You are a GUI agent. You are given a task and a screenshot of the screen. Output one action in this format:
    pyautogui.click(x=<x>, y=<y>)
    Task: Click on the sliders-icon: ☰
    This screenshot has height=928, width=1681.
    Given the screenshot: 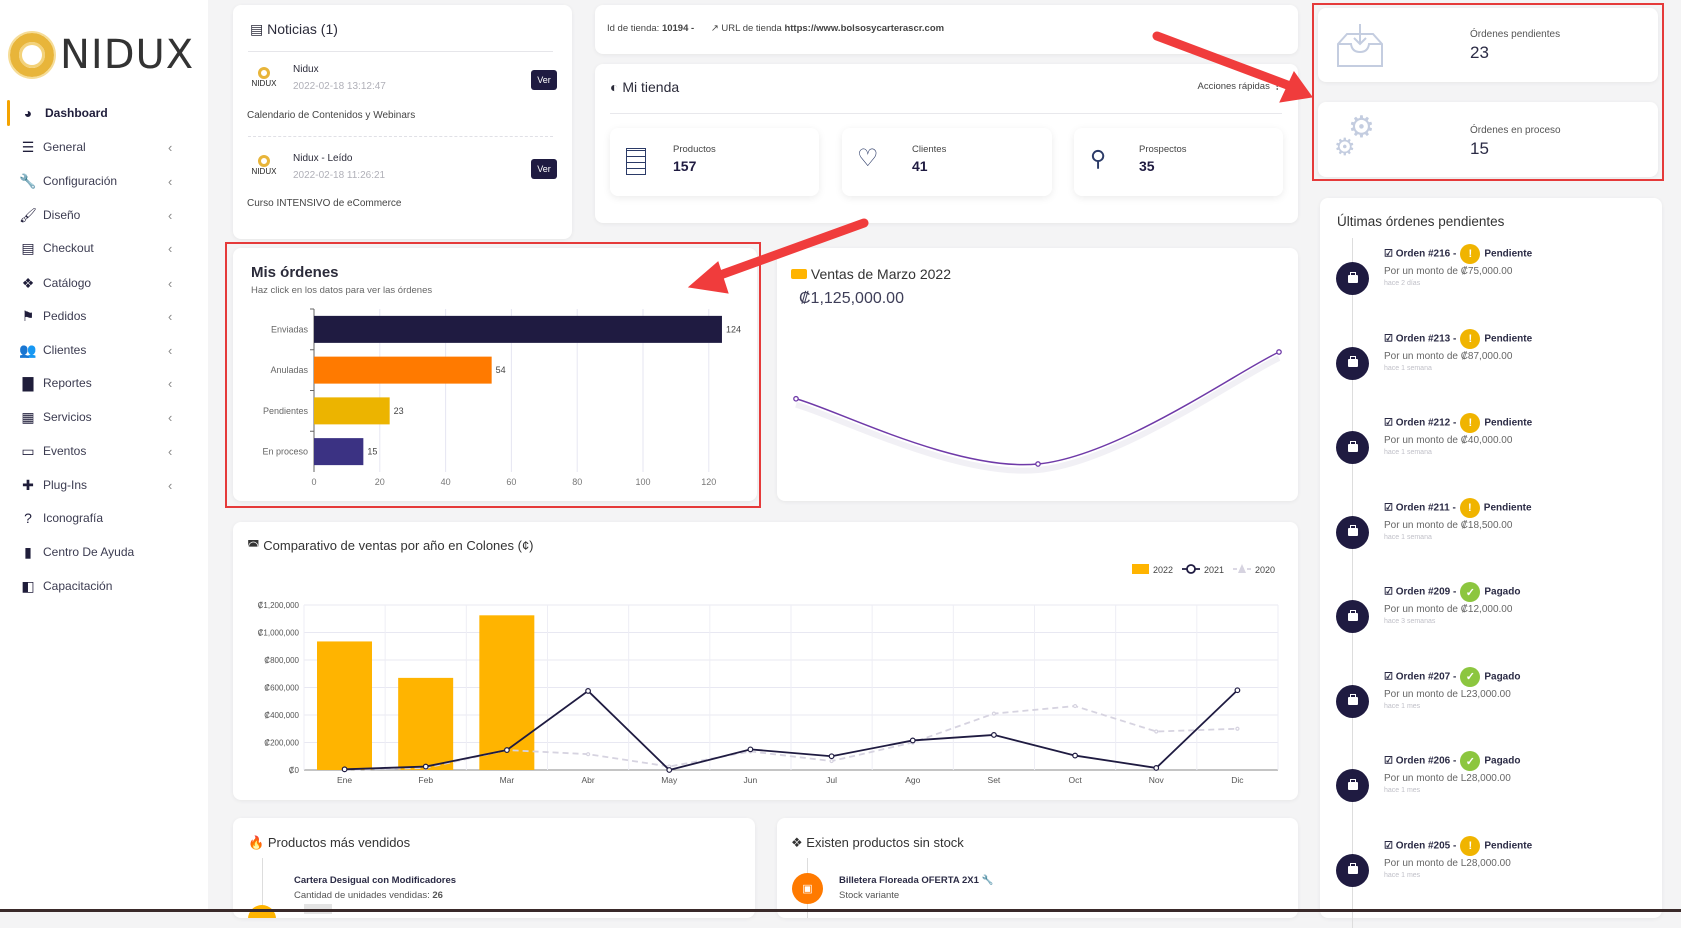 What is the action you would take?
    pyautogui.click(x=28, y=146)
    